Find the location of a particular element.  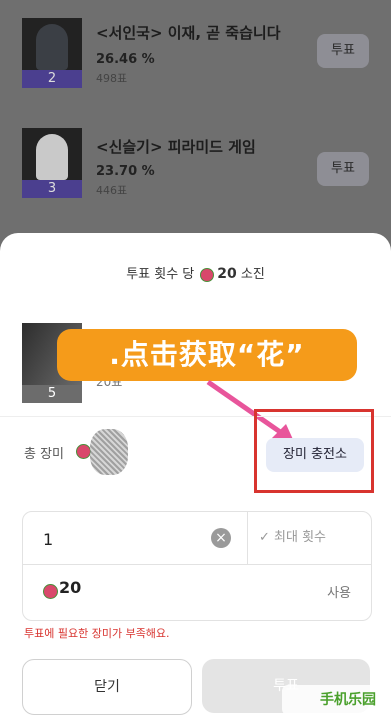

insufficient-roses-warning: 투표에 필요한 장미가 부족해요. is located at coordinates (97, 633).